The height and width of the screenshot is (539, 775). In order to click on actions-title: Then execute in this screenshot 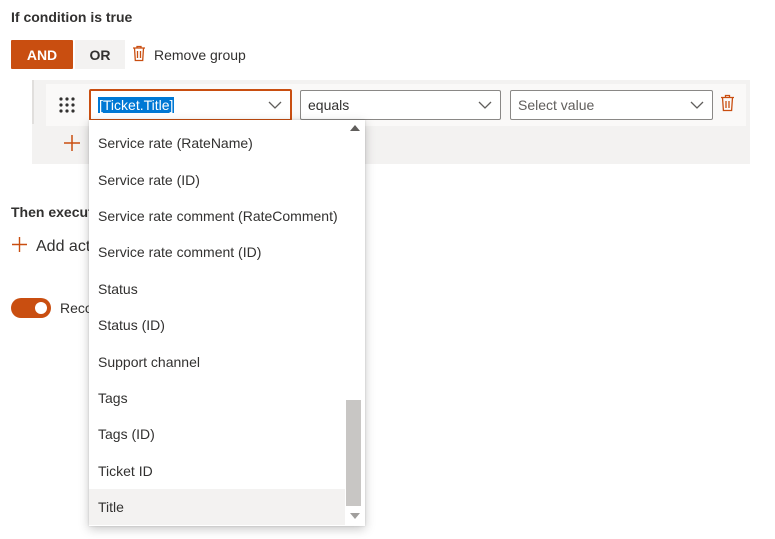, I will do `click(56, 212)`.